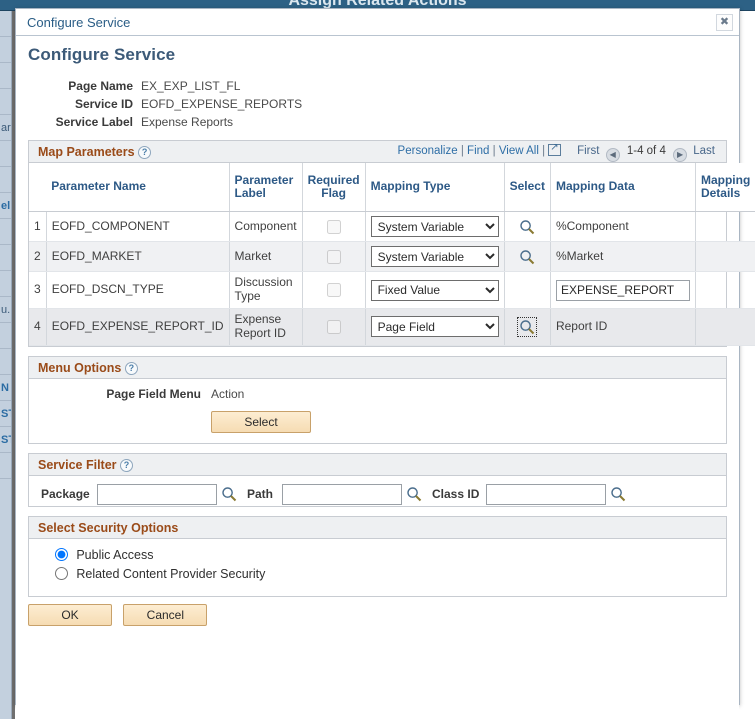 This screenshot has height=719, width=755. I want to click on service-filter-body: Package Path Class ID, so click(377, 491).